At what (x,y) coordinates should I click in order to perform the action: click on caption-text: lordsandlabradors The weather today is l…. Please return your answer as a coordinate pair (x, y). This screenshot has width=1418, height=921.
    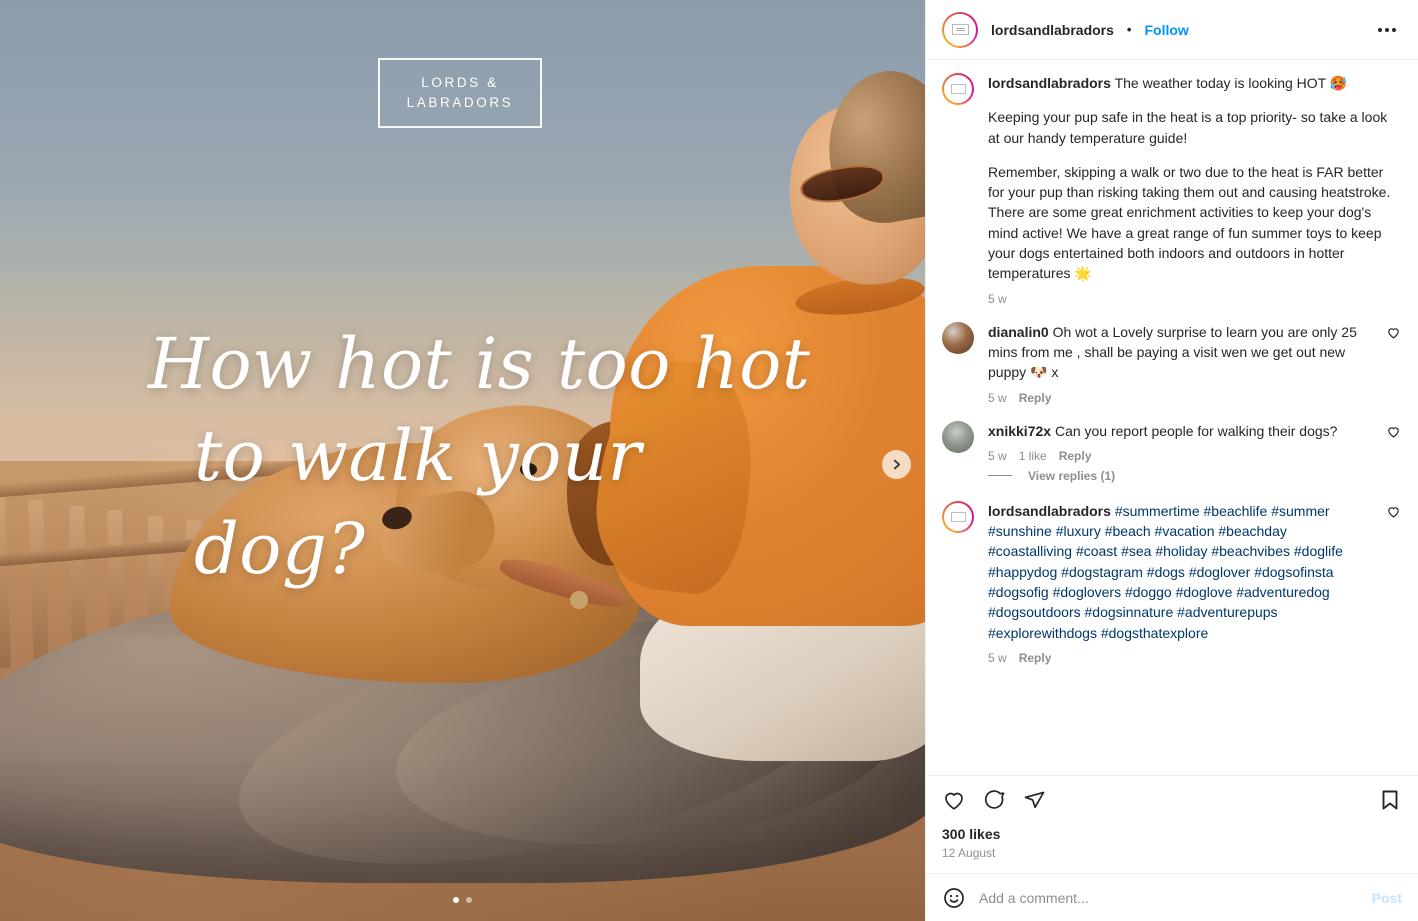
    Looking at the image, I should click on (1195, 83).